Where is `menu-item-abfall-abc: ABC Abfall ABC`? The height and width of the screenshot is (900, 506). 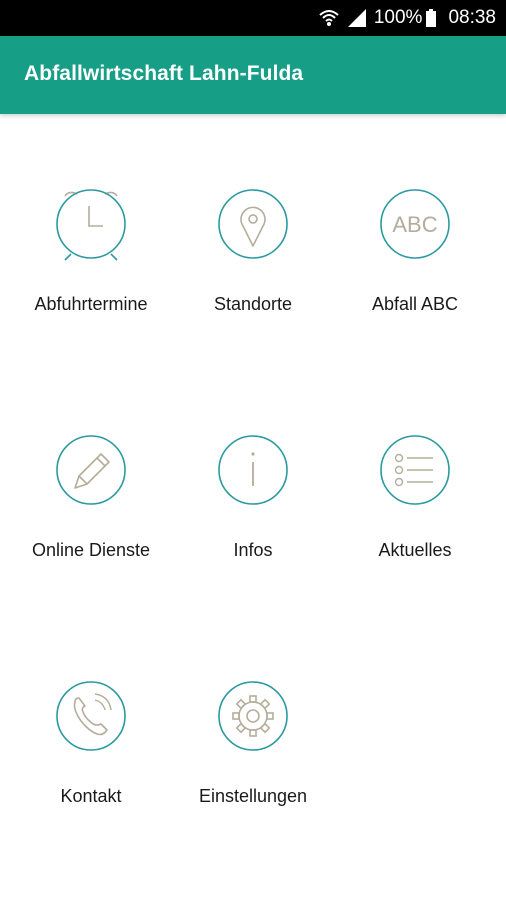 menu-item-abfall-abc: ABC Abfall ABC is located at coordinates (415, 286).